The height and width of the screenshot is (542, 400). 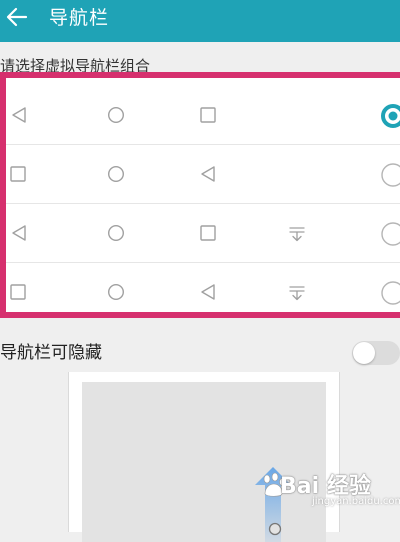 I want to click on radio-selected-icon, so click(x=390, y=116).